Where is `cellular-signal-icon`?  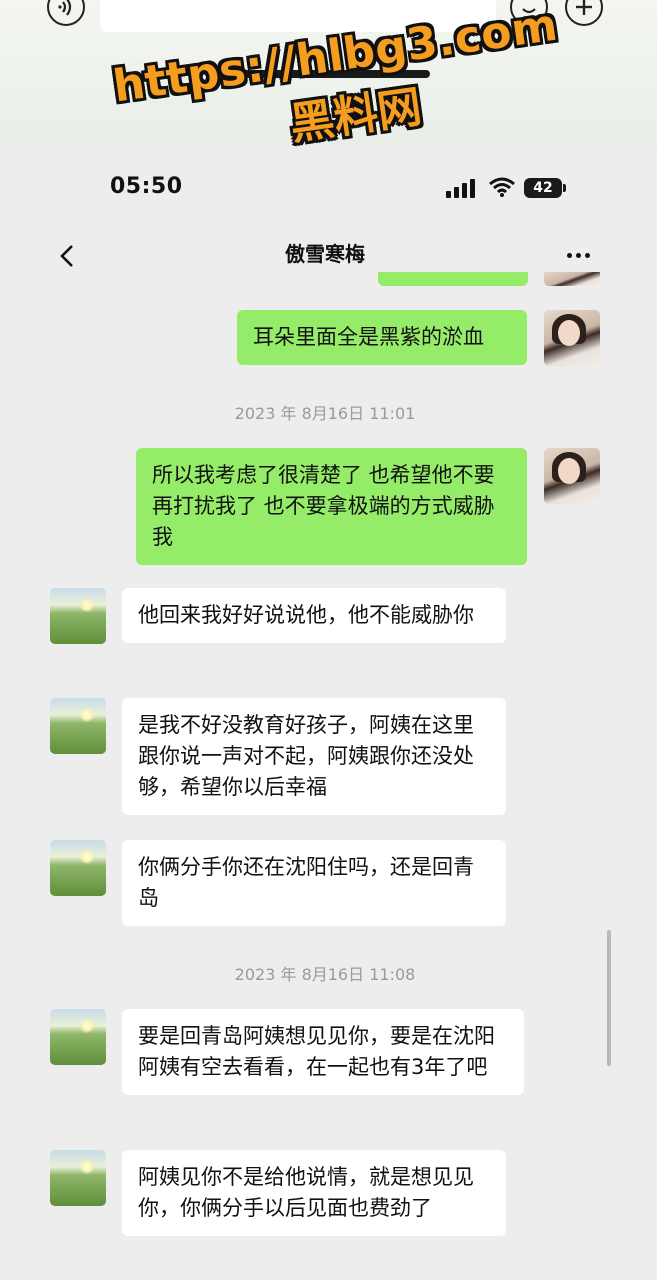
cellular-signal-icon is located at coordinates (461, 190).